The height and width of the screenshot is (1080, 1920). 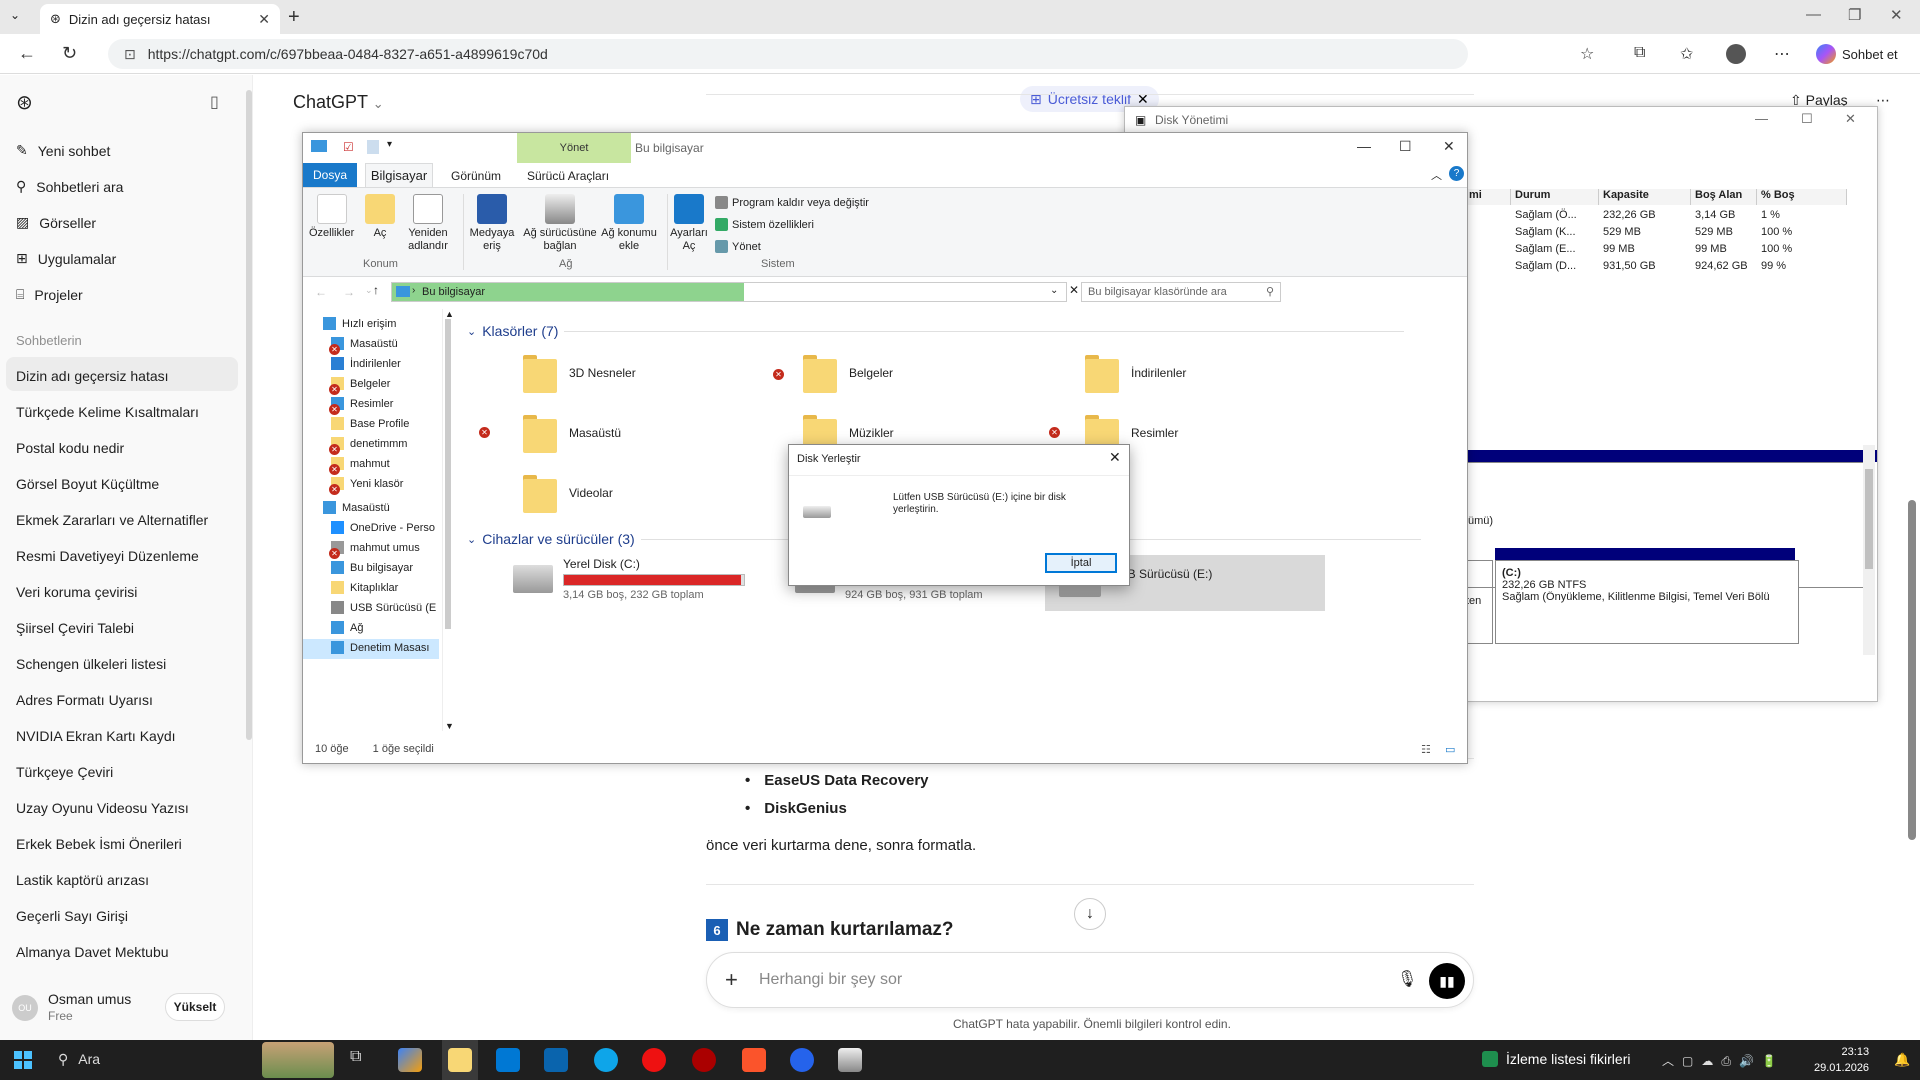 What do you see at coordinates (376, 290) in the screenshot?
I see `up-icon: ↑` at bounding box center [376, 290].